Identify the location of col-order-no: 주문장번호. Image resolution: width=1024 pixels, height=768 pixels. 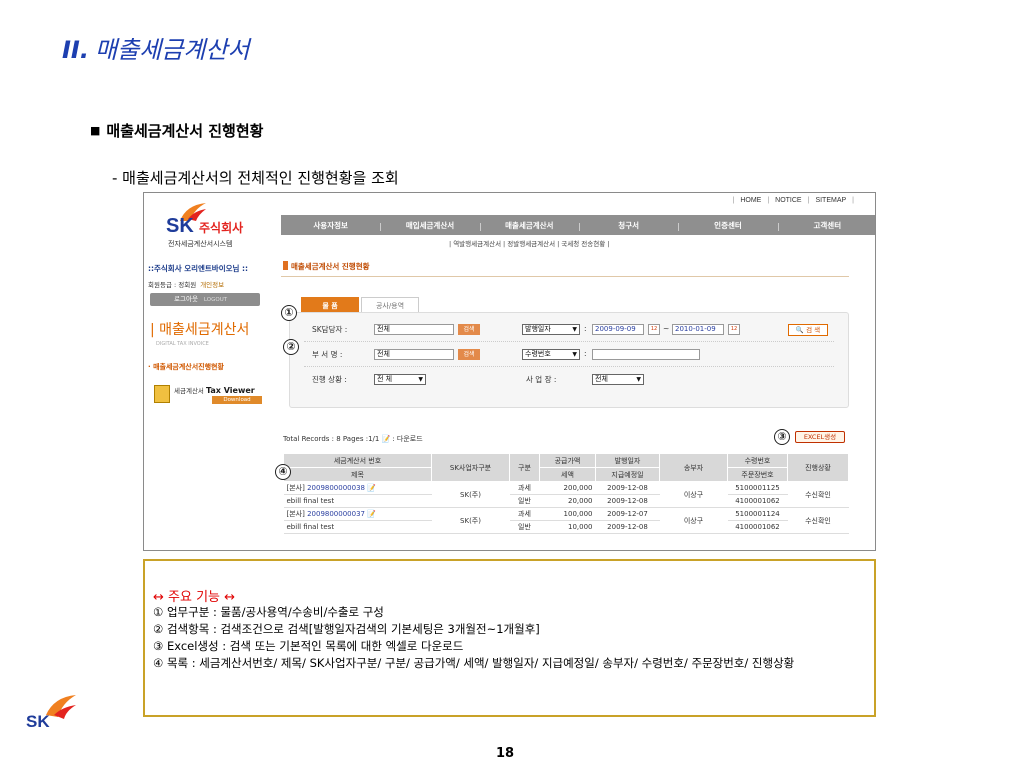
(757, 474).